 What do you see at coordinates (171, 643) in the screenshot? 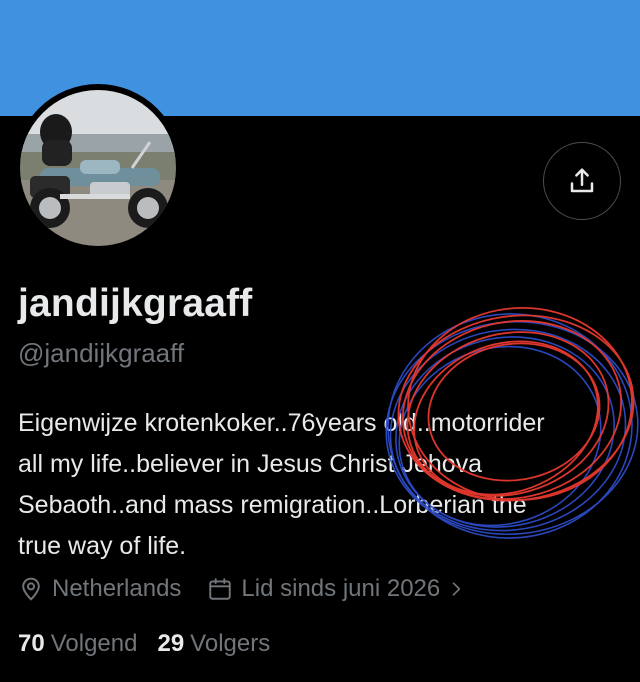
I see `followers-count: 29` at bounding box center [171, 643].